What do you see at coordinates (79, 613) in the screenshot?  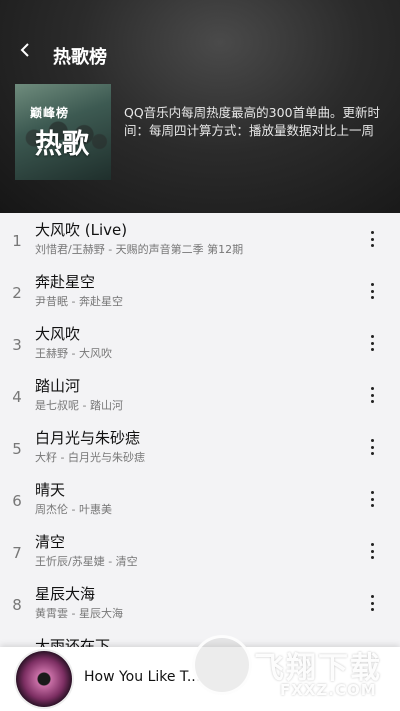 I see `song-meta: 黄霄雲 - 星辰大海` at bounding box center [79, 613].